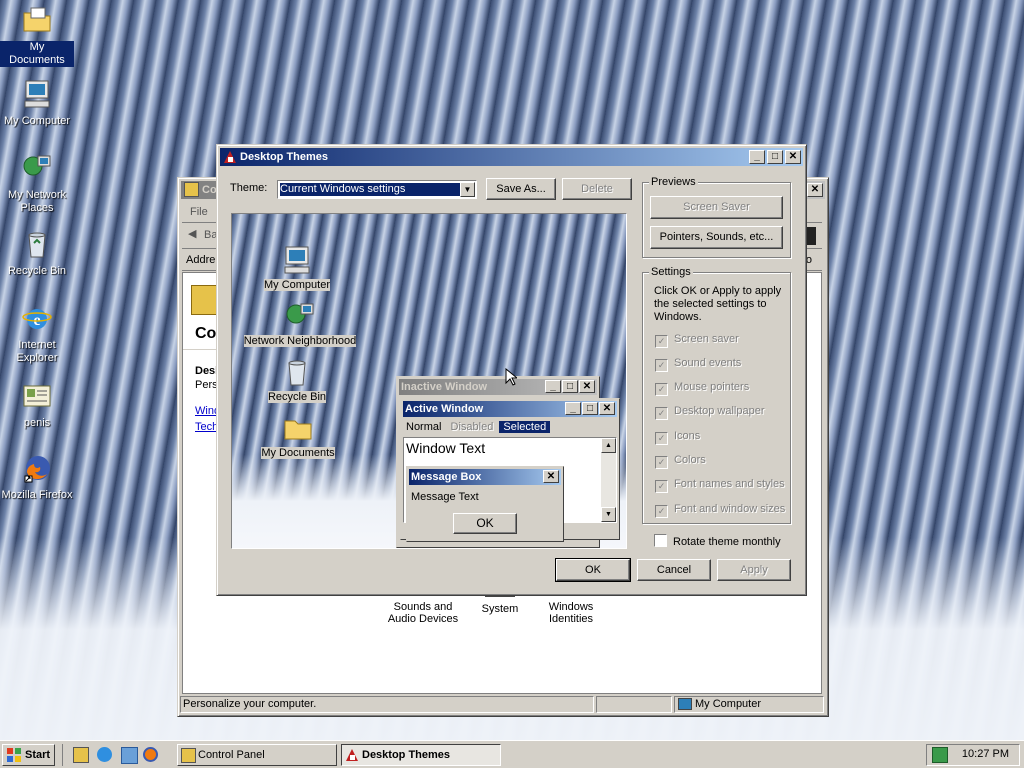 Image resolution: width=1024 pixels, height=768 pixels. What do you see at coordinates (727, 542) in the screenshot?
I see `rotate-label: Rotate theme monthly` at bounding box center [727, 542].